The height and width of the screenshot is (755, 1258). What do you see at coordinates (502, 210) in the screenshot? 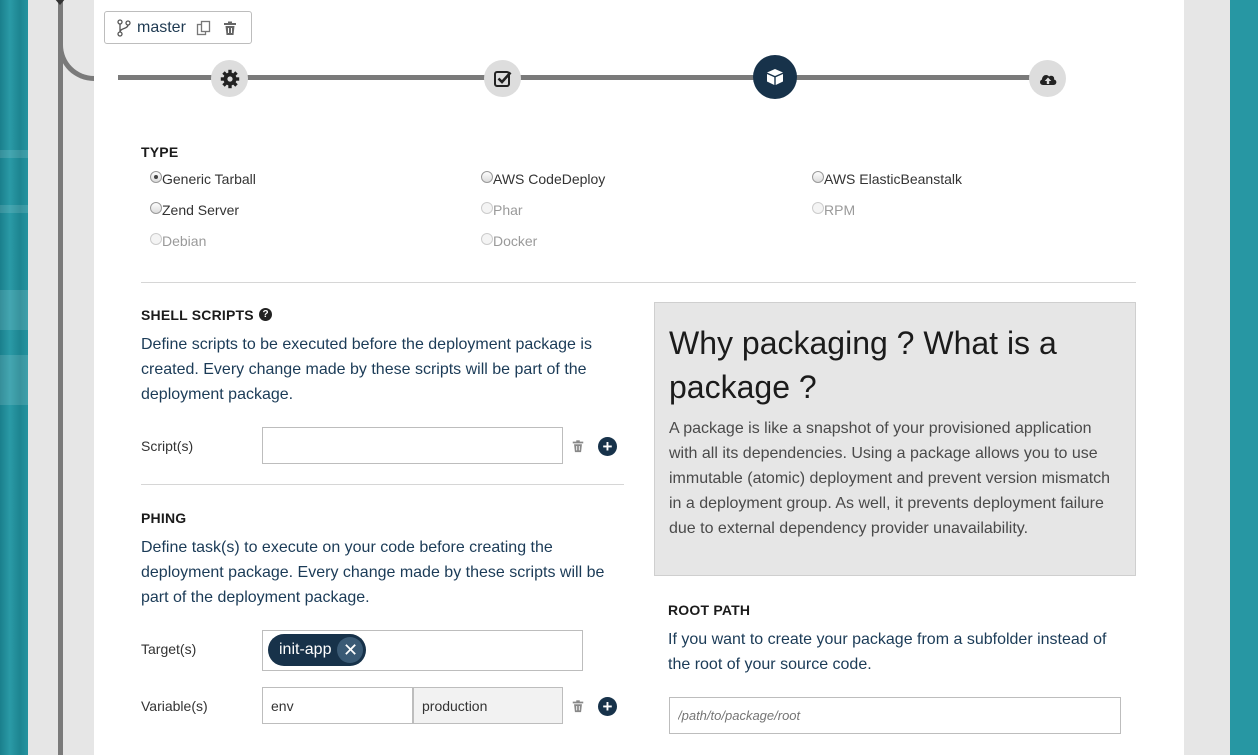
I see `radio-phar: Phar` at bounding box center [502, 210].